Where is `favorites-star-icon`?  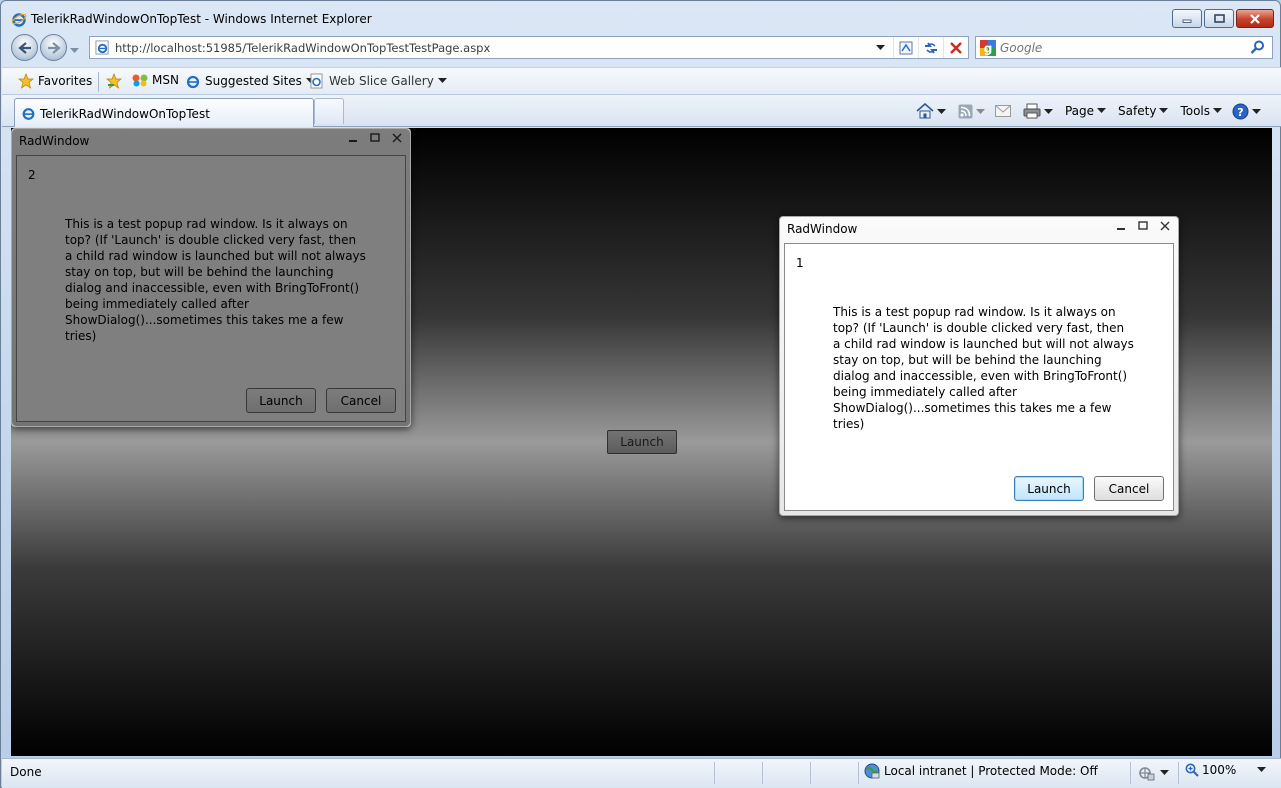 favorites-star-icon is located at coordinates (26, 81).